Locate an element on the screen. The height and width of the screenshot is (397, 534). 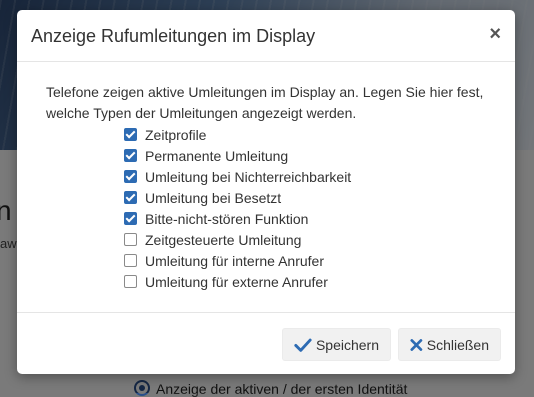
close-button: Schließen is located at coordinates (449, 344).